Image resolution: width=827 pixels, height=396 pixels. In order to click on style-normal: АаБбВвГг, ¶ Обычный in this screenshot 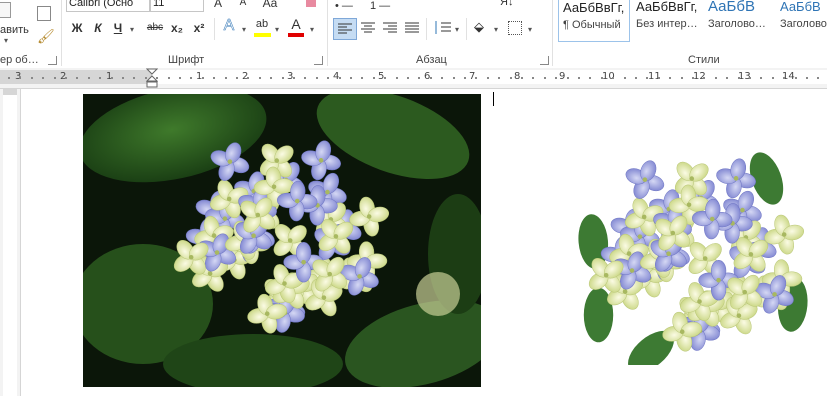, I will do `click(594, 21)`.